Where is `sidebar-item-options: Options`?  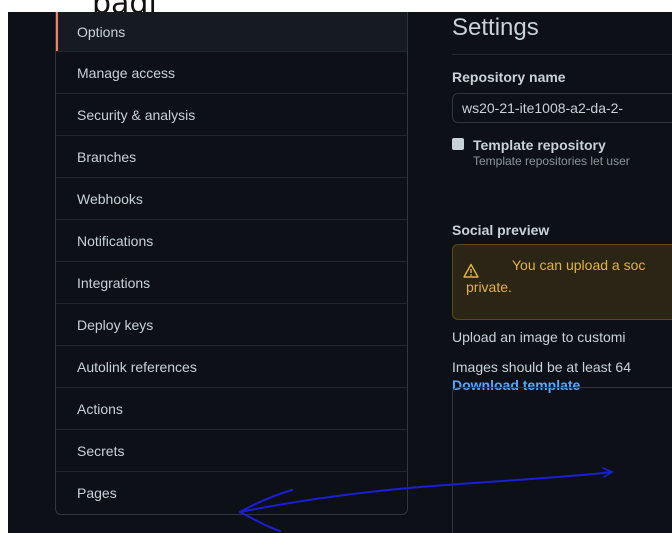
sidebar-item-options: Options is located at coordinates (231, 32).